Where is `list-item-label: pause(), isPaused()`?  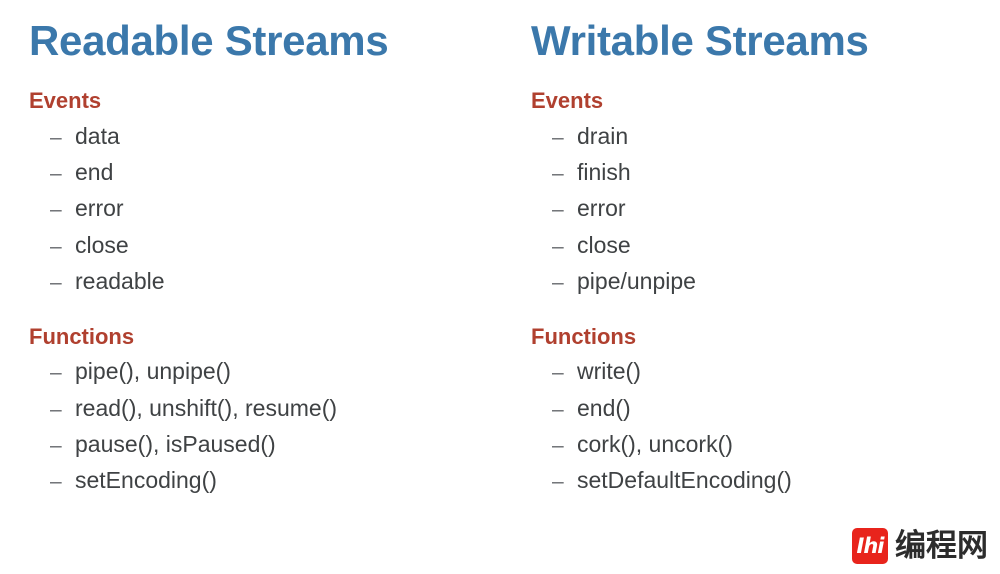 list-item-label: pause(), isPaused() is located at coordinates (175, 444).